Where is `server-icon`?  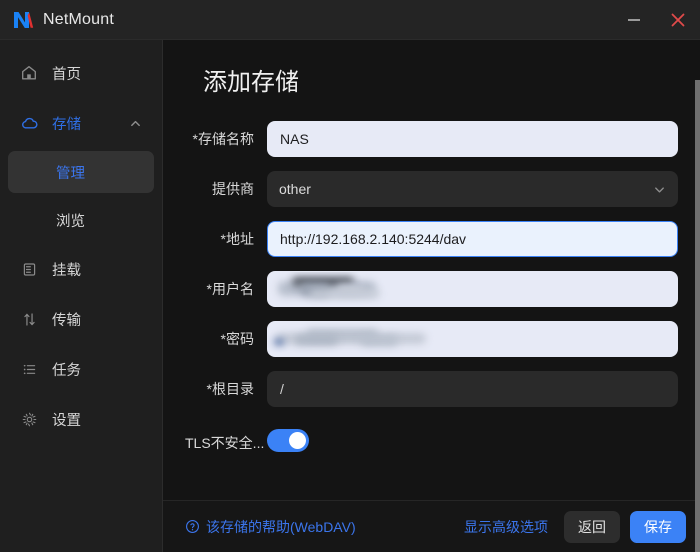 server-icon is located at coordinates (29, 269).